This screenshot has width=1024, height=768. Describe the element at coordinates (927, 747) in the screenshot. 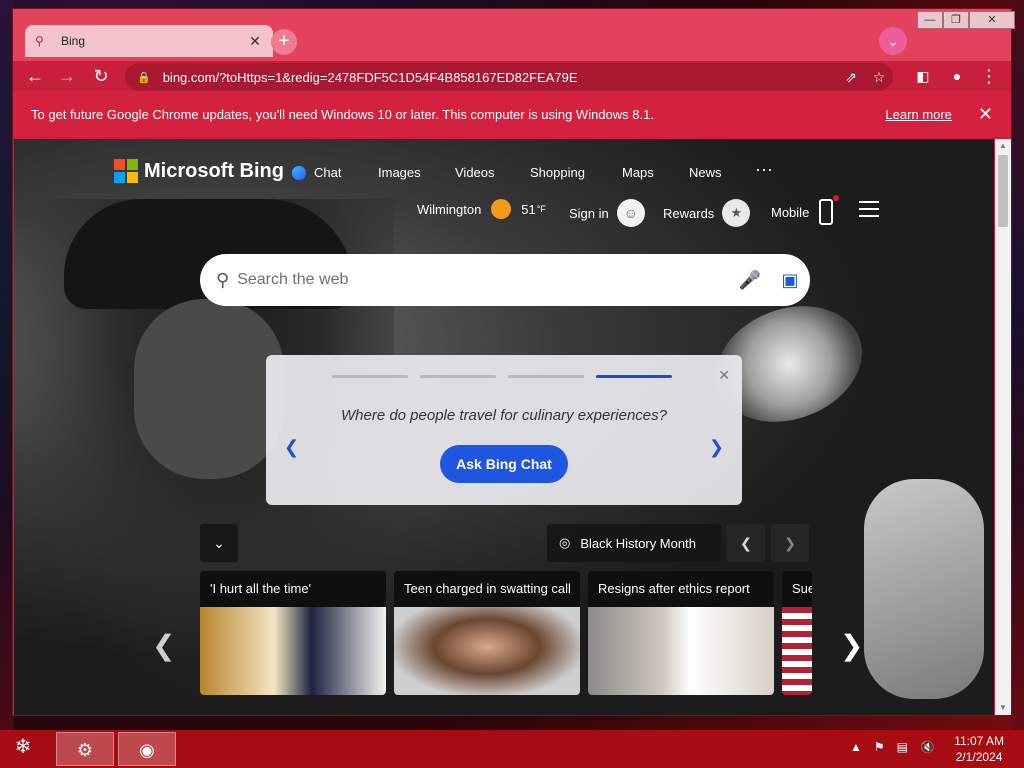

I see `volume-muted-icon: 🔇` at that location.